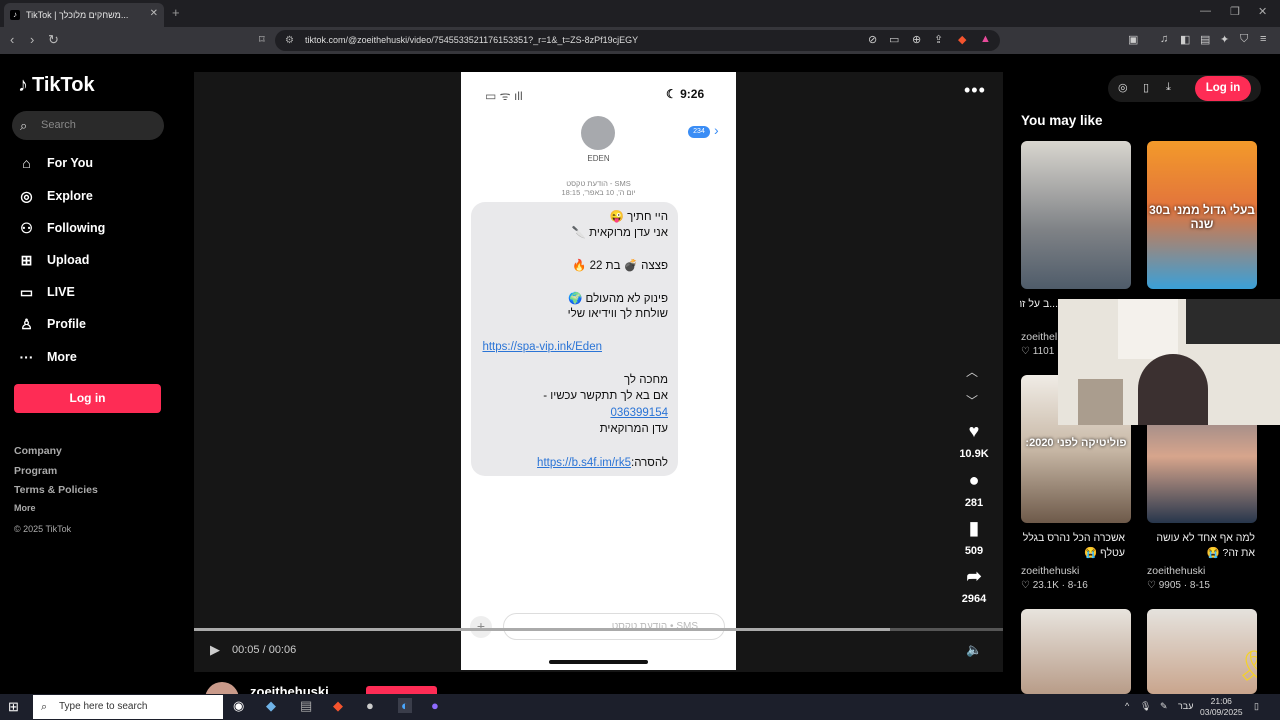 The width and height of the screenshot is (1280, 720). What do you see at coordinates (972, 371) in the screenshot?
I see `previous-video-icon: ︿` at bounding box center [972, 371].